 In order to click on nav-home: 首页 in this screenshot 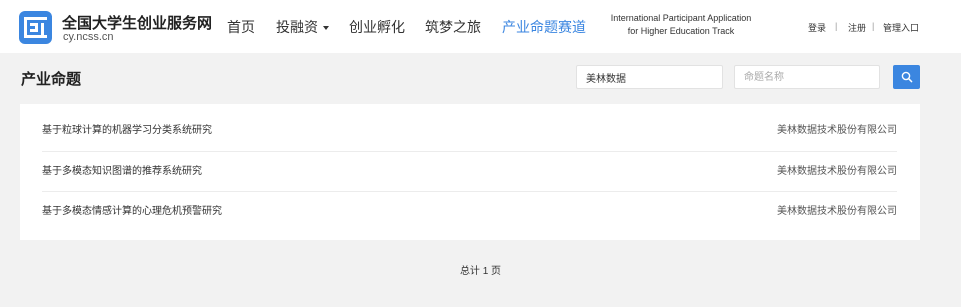, I will do `click(241, 27)`.